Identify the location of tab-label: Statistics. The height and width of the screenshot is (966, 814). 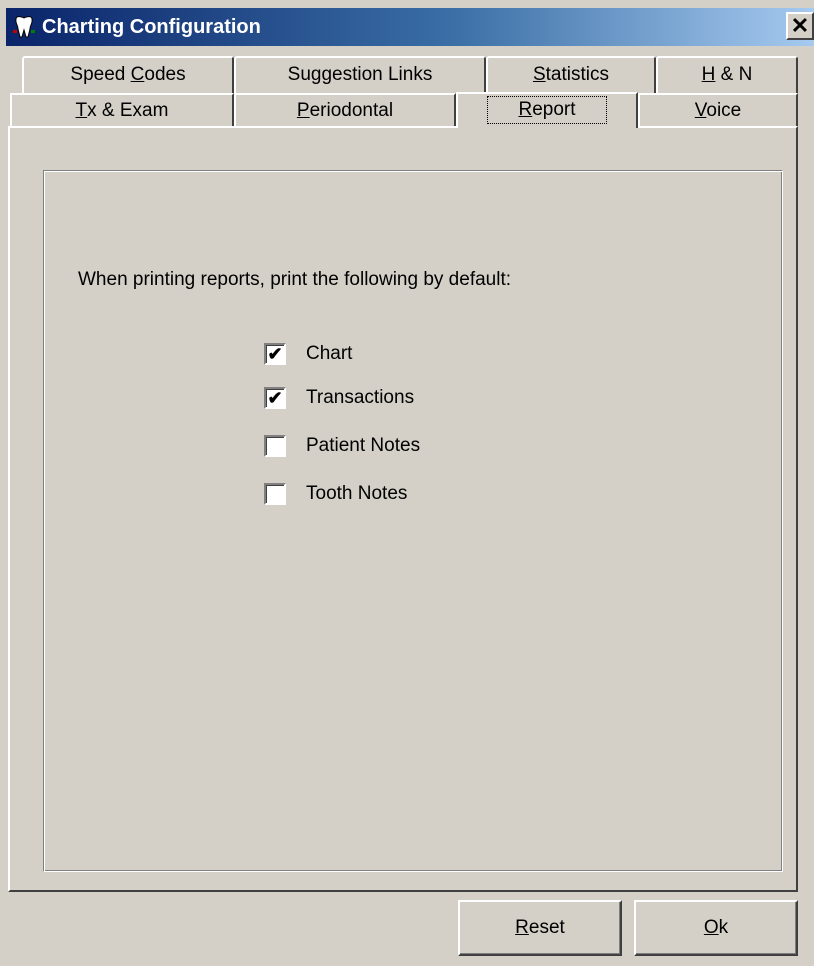
(571, 74).